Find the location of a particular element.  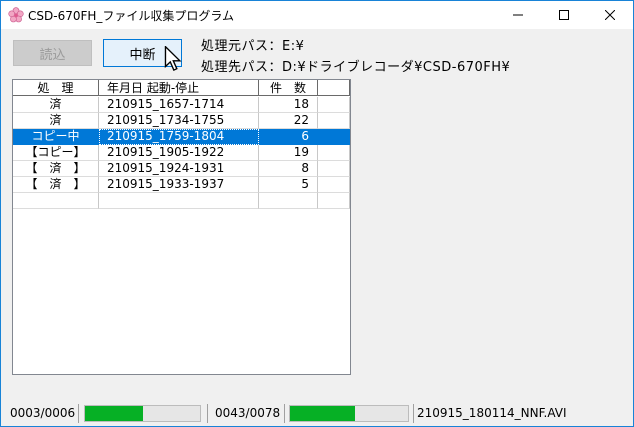

header-count: 件 数 is located at coordinates (288, 88).